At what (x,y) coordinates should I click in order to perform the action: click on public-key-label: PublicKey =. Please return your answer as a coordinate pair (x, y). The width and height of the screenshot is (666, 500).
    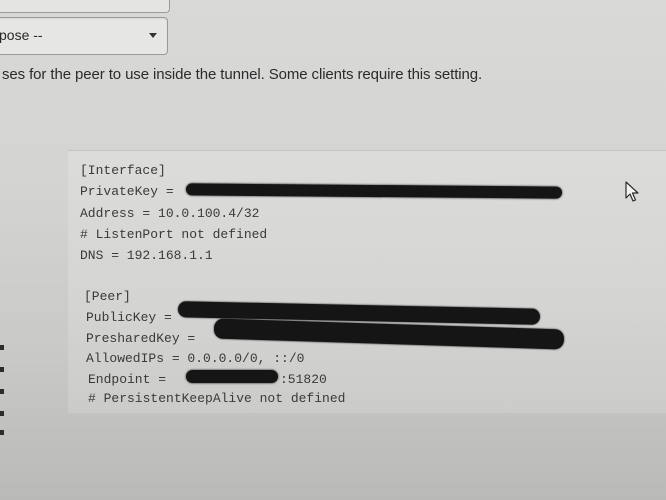
    Looking at the image, I should click on (129, 317).